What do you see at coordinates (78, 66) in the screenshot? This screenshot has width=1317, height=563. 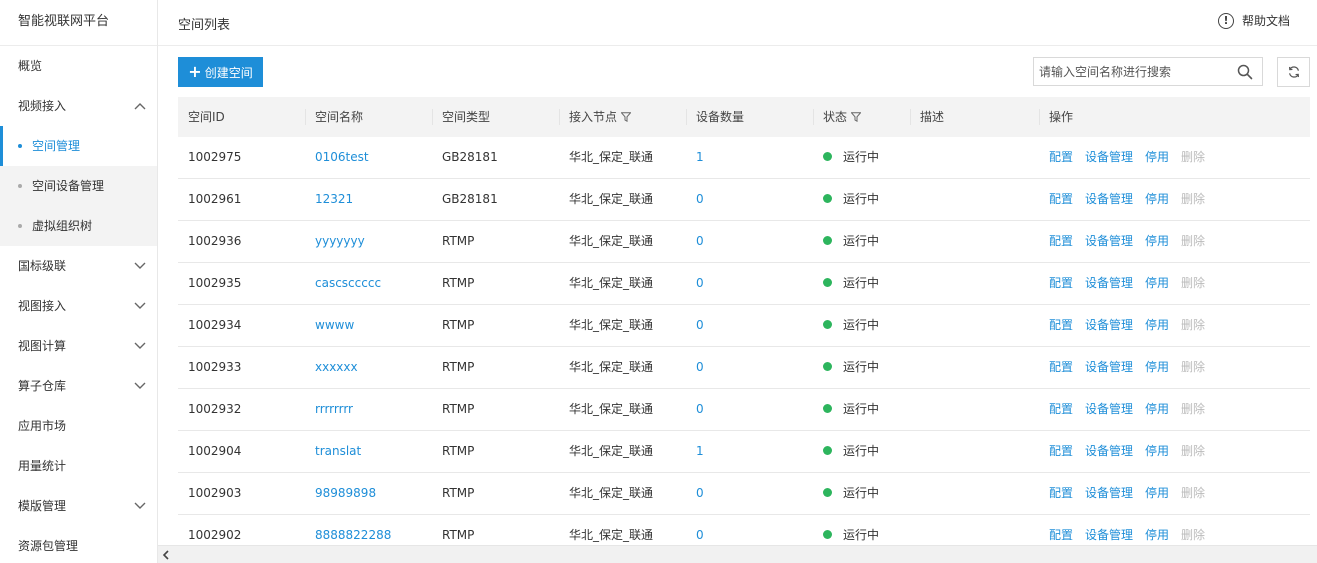 I see `sidebar-item-0: 概览` at bounding box center [78, 66].